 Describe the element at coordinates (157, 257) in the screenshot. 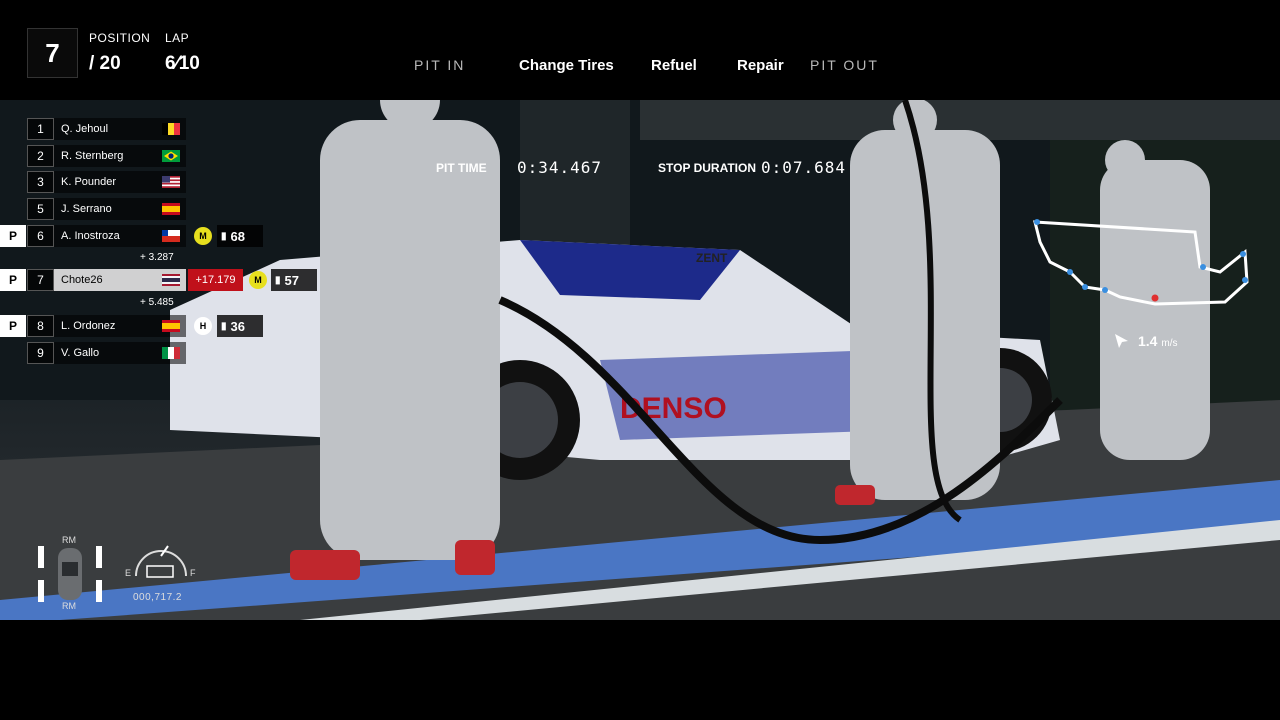

I see `gap-ahead: + 3.287` at that location.